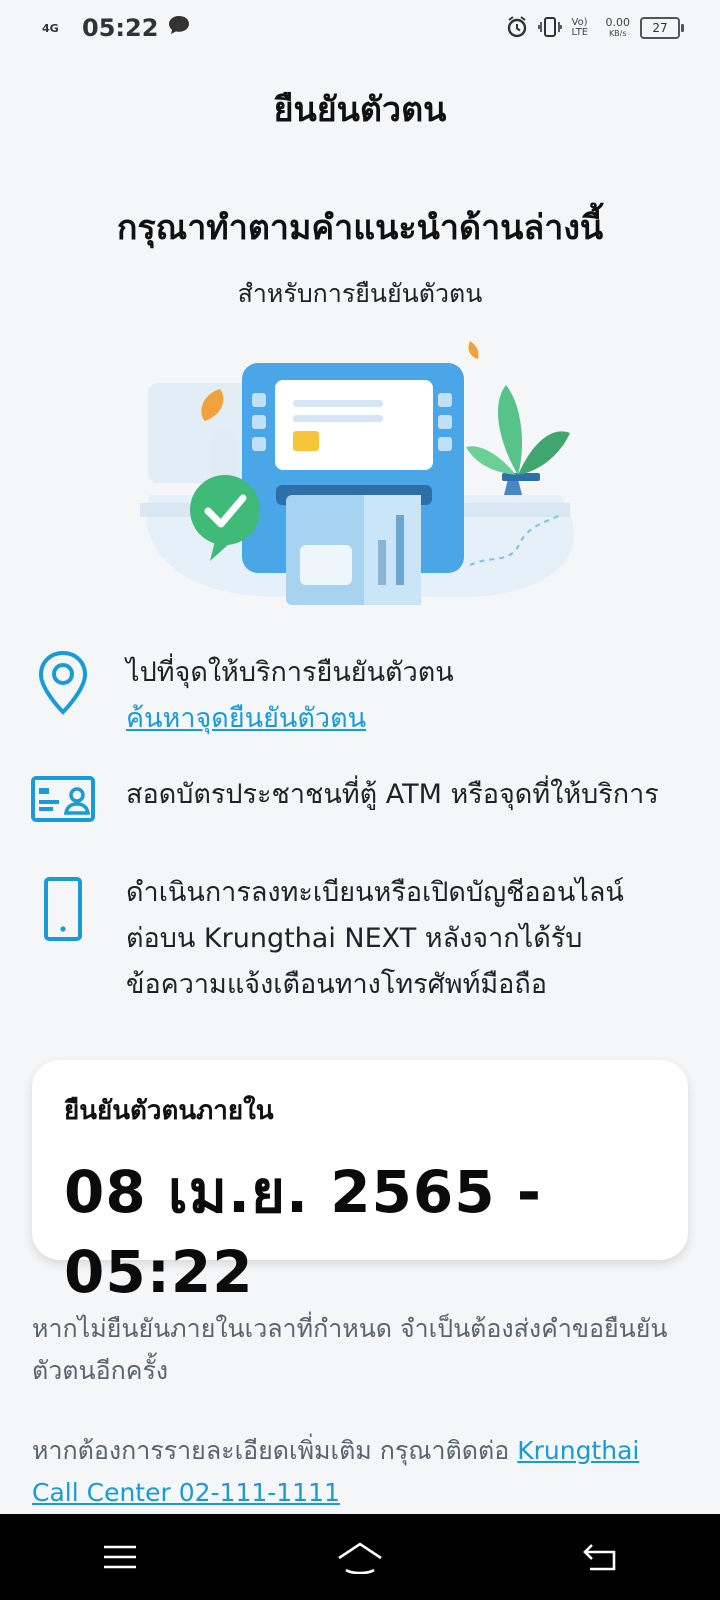  I want to click on find-location-link: ค้นหาจุดยืนยันตัวตน, so click(290, 719).